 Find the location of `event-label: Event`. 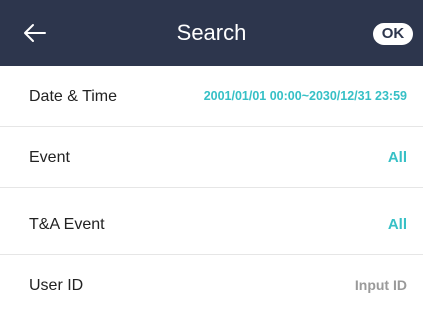

event-label: Event is located at coordinates (49, 157).